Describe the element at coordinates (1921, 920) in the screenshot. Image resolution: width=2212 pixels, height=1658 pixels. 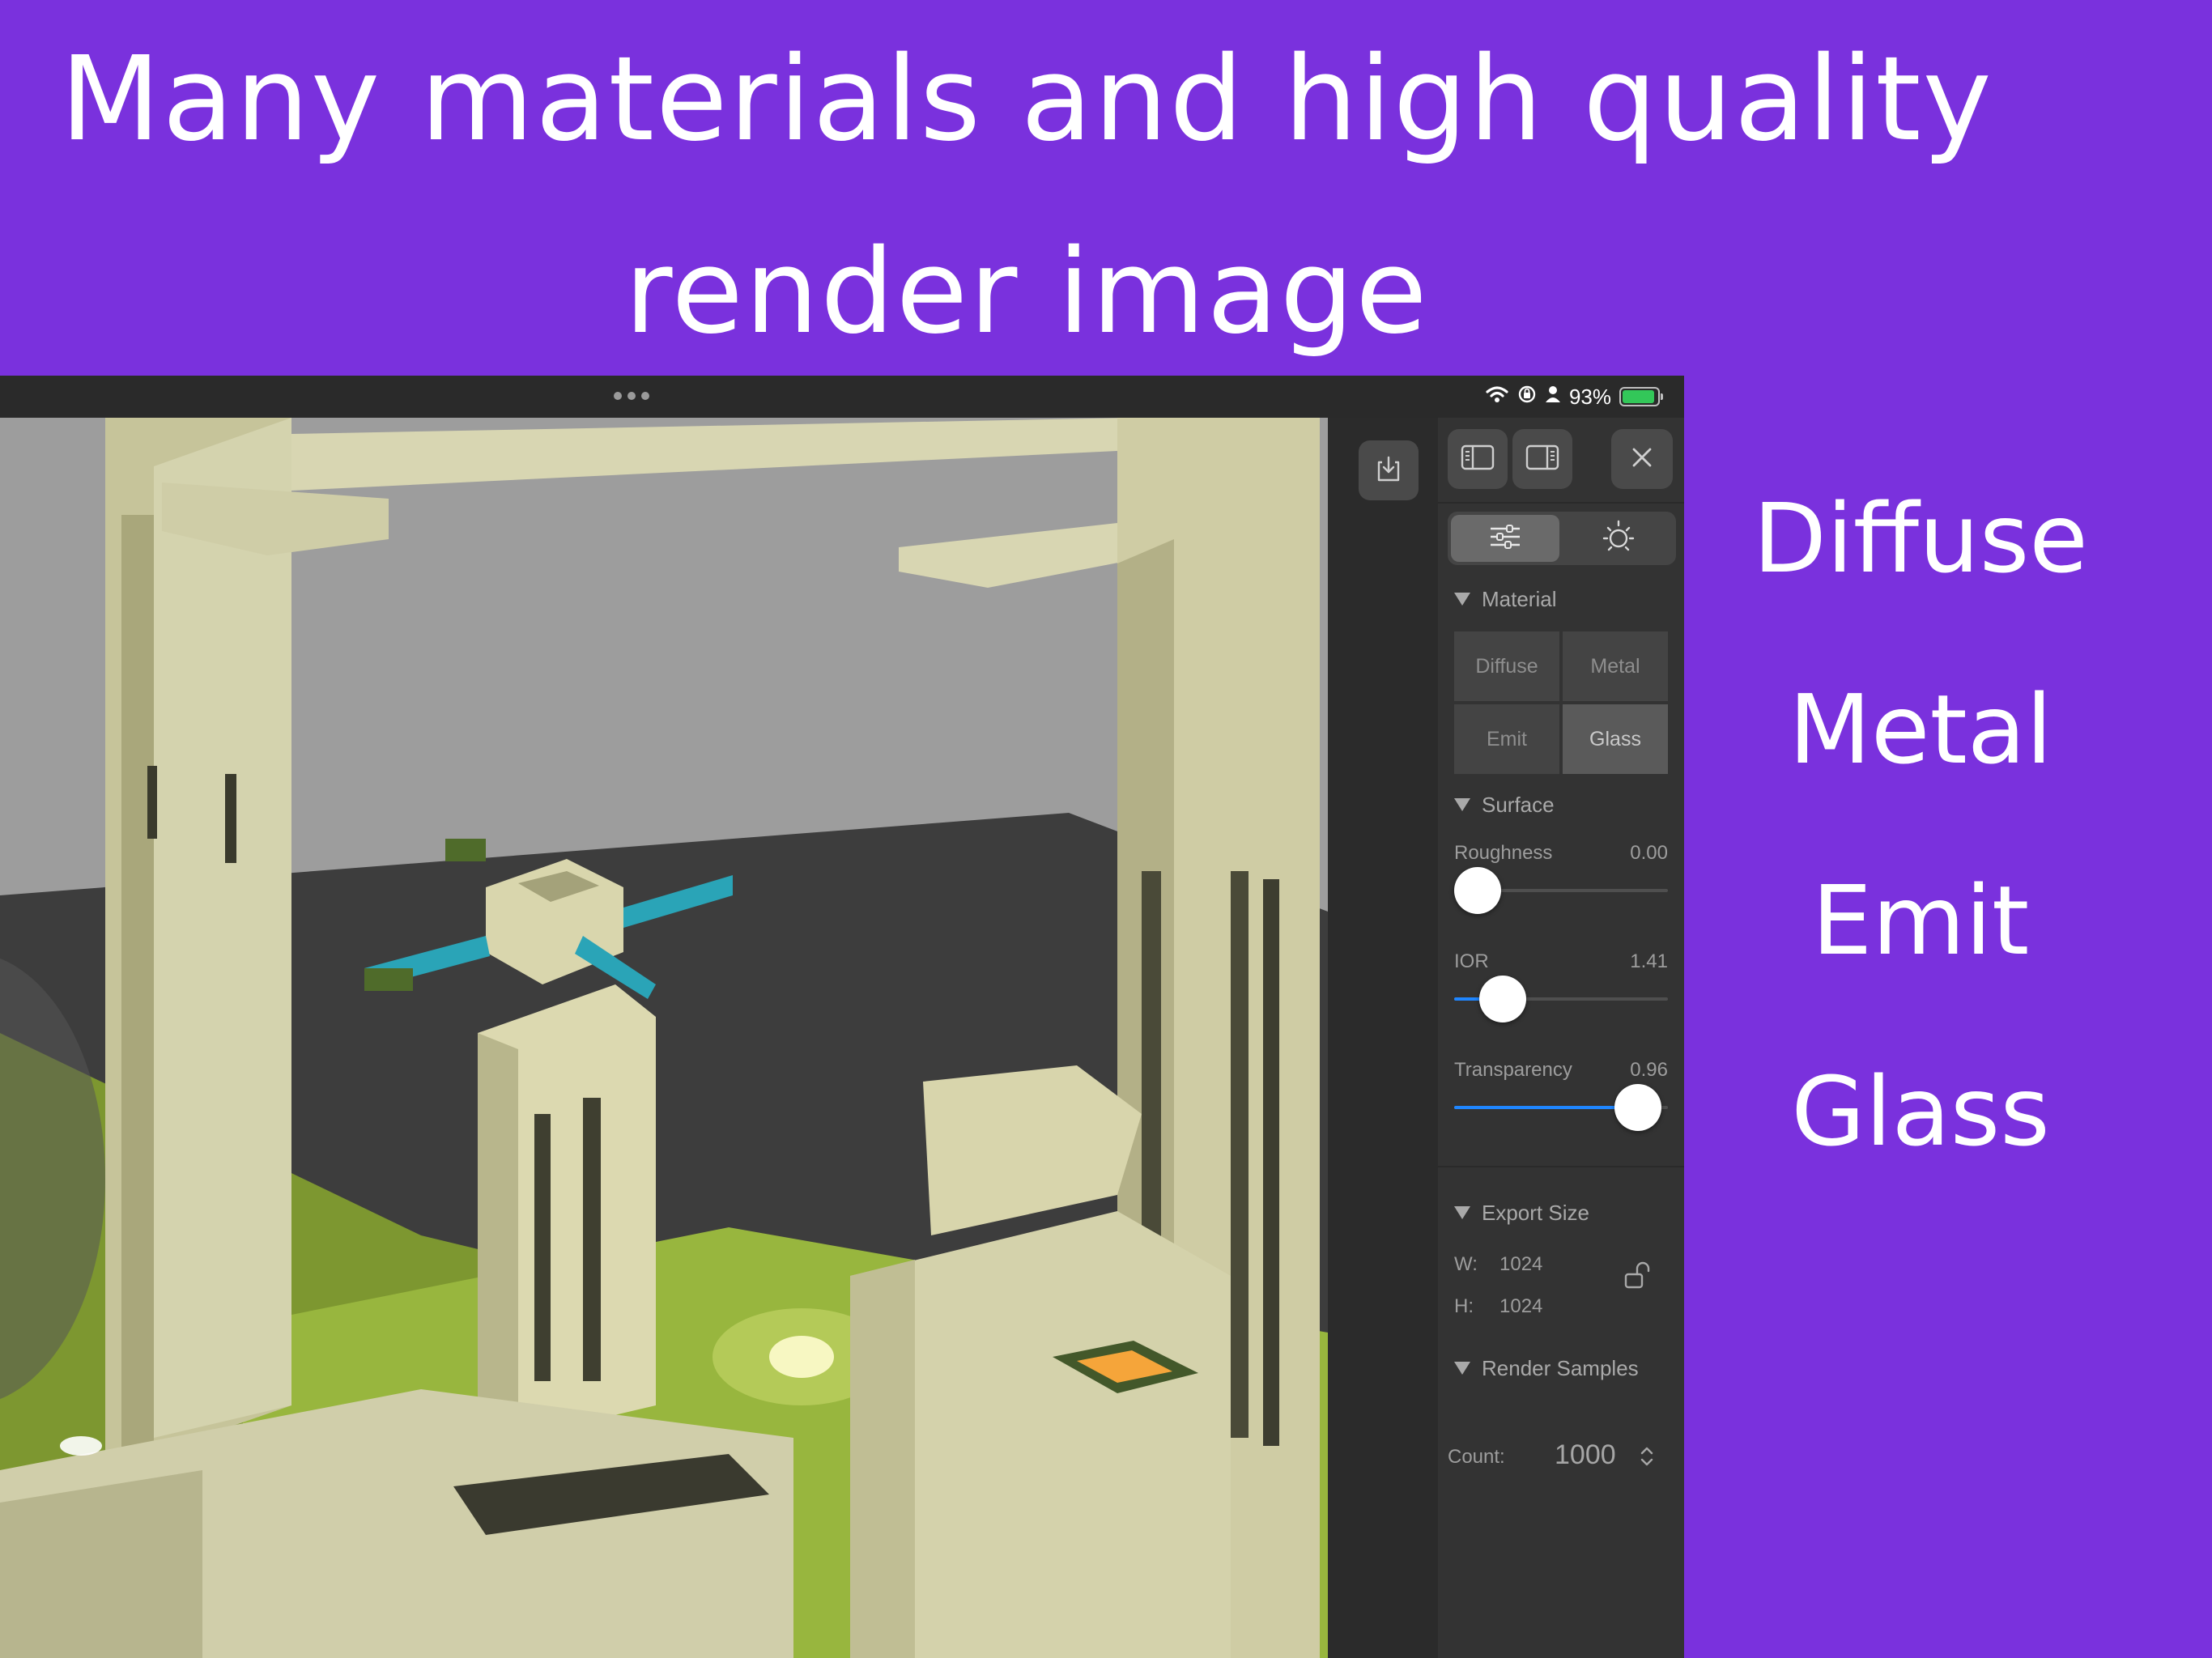
I see `feature-emit: Emit` at that location.